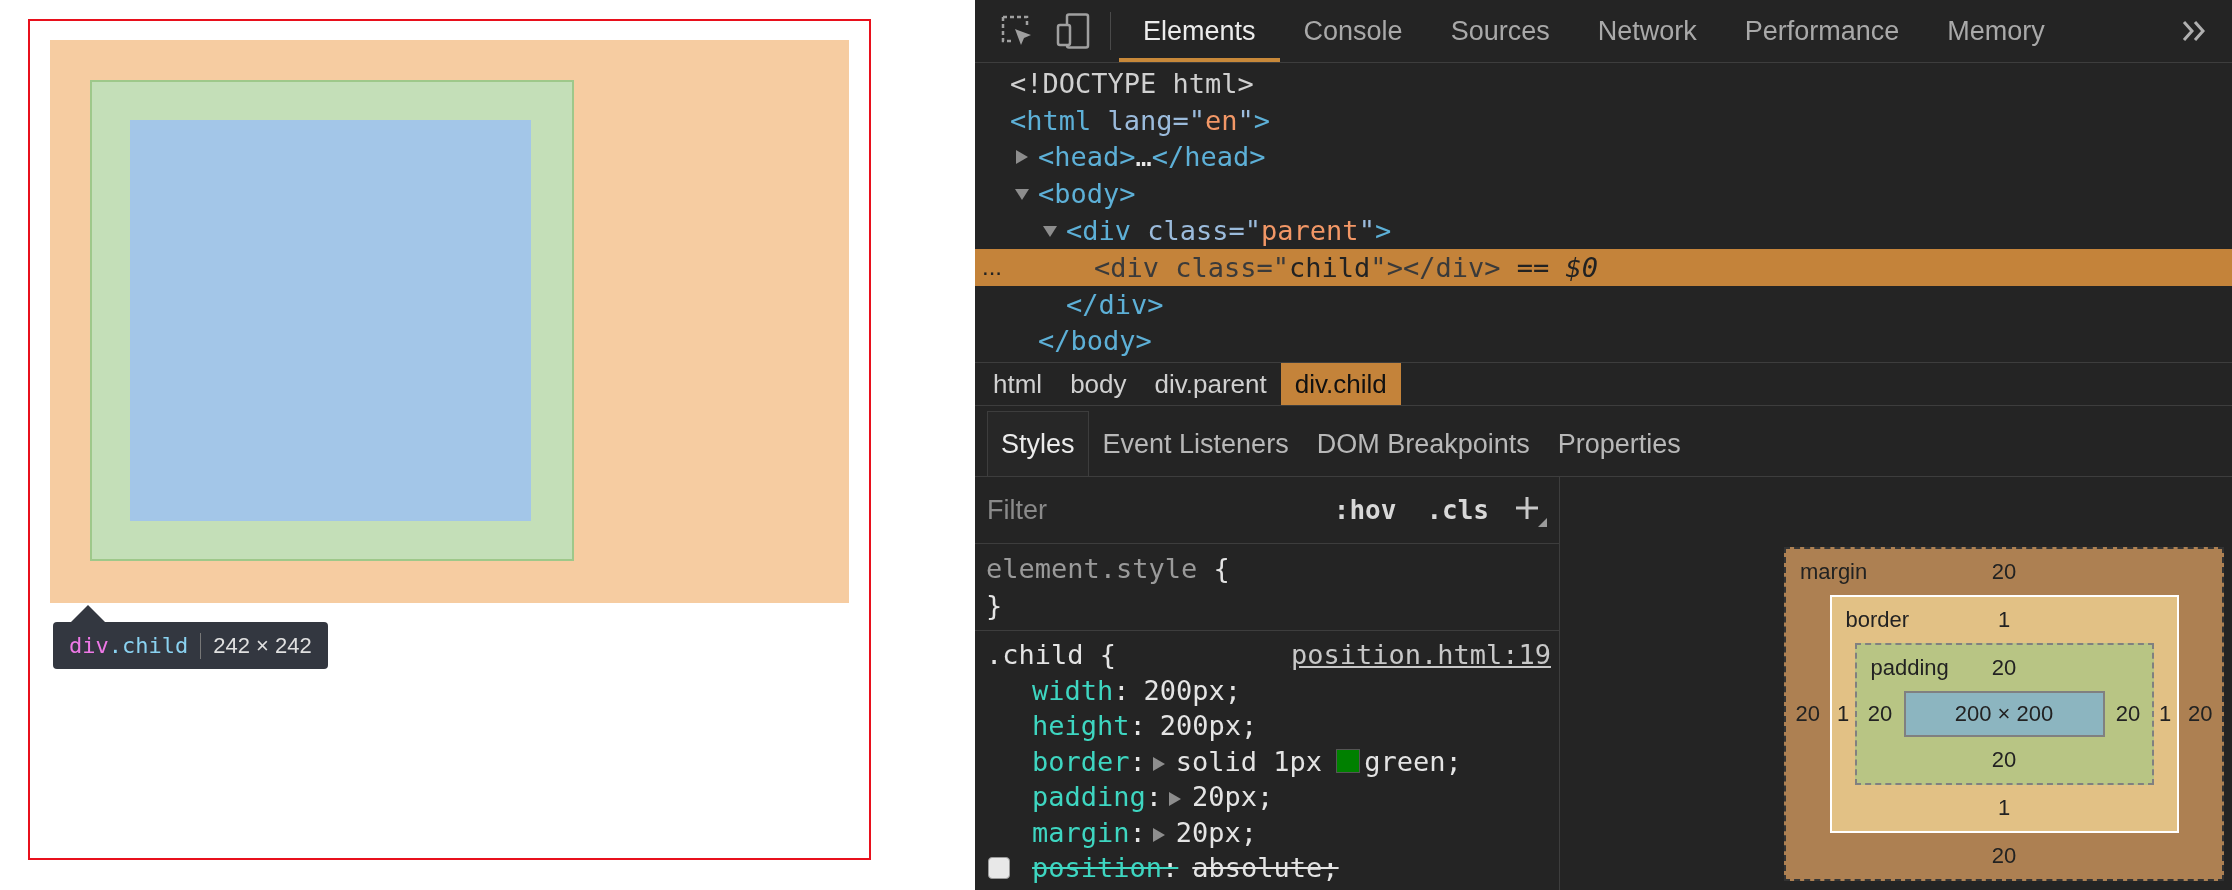 Image resolution: width=2232 pixels, height=890 pixels. What do you see at coordinates (1095, 341) in the screenshot?
I see `dom-node: </body>` at bounding box center [1095, 341].